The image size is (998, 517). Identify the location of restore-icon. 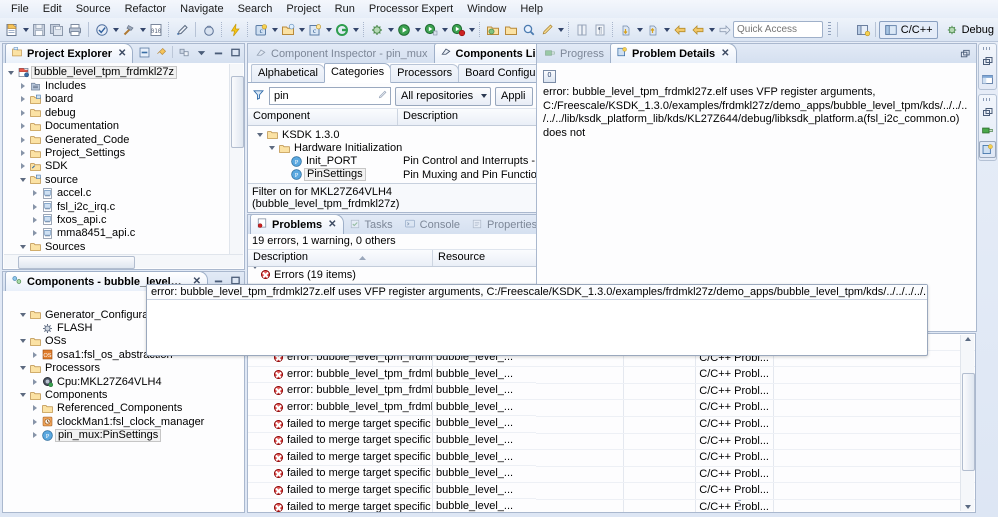
(987, 112).